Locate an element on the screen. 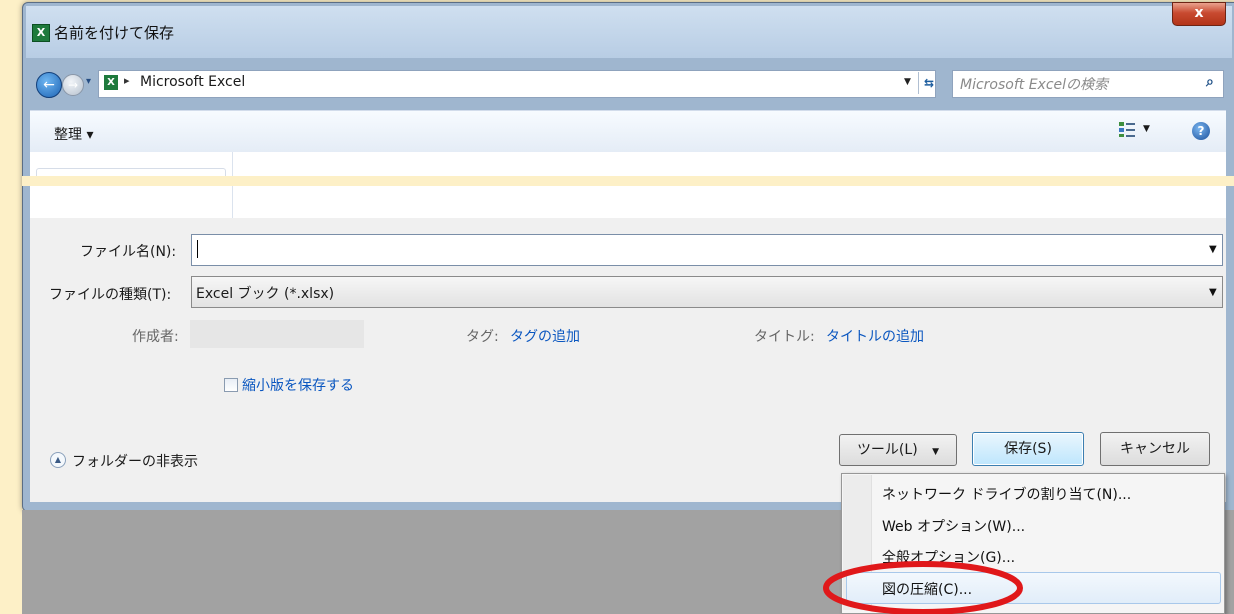 The height and width of the screenshot is (614, 1234). tags-label: タグ: is located at coordinates (482, 337).